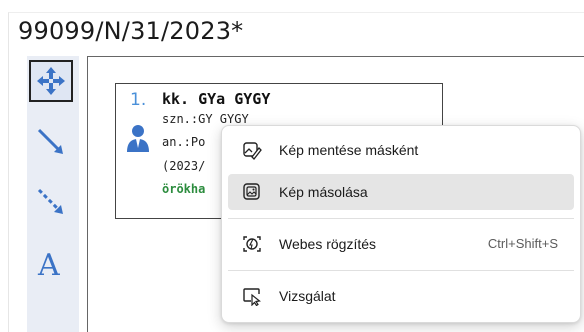 The height and width of the screenshot is (332, 584). I want to click on text-tool-button: A, so click(53, 266).